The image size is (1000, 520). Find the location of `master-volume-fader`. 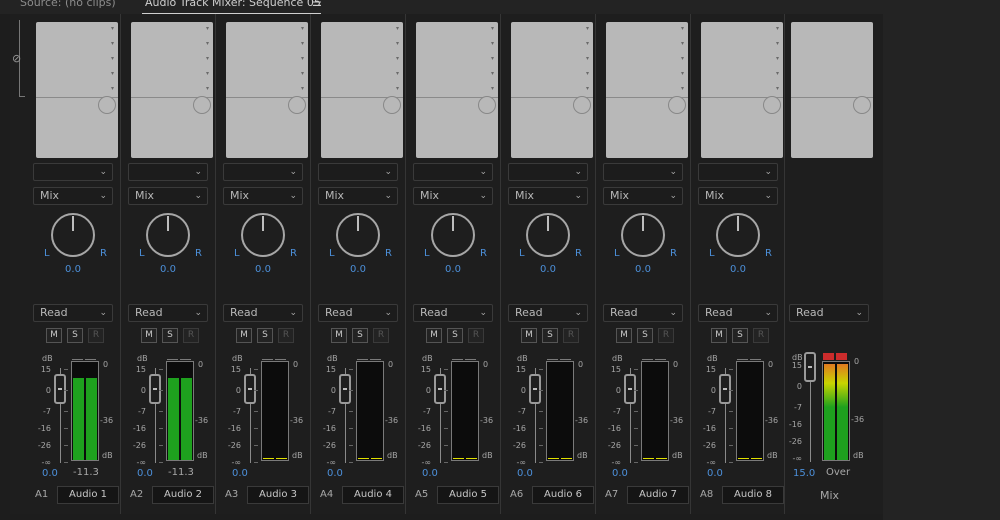

master-volume-fader is located at coordinates (810, 367).